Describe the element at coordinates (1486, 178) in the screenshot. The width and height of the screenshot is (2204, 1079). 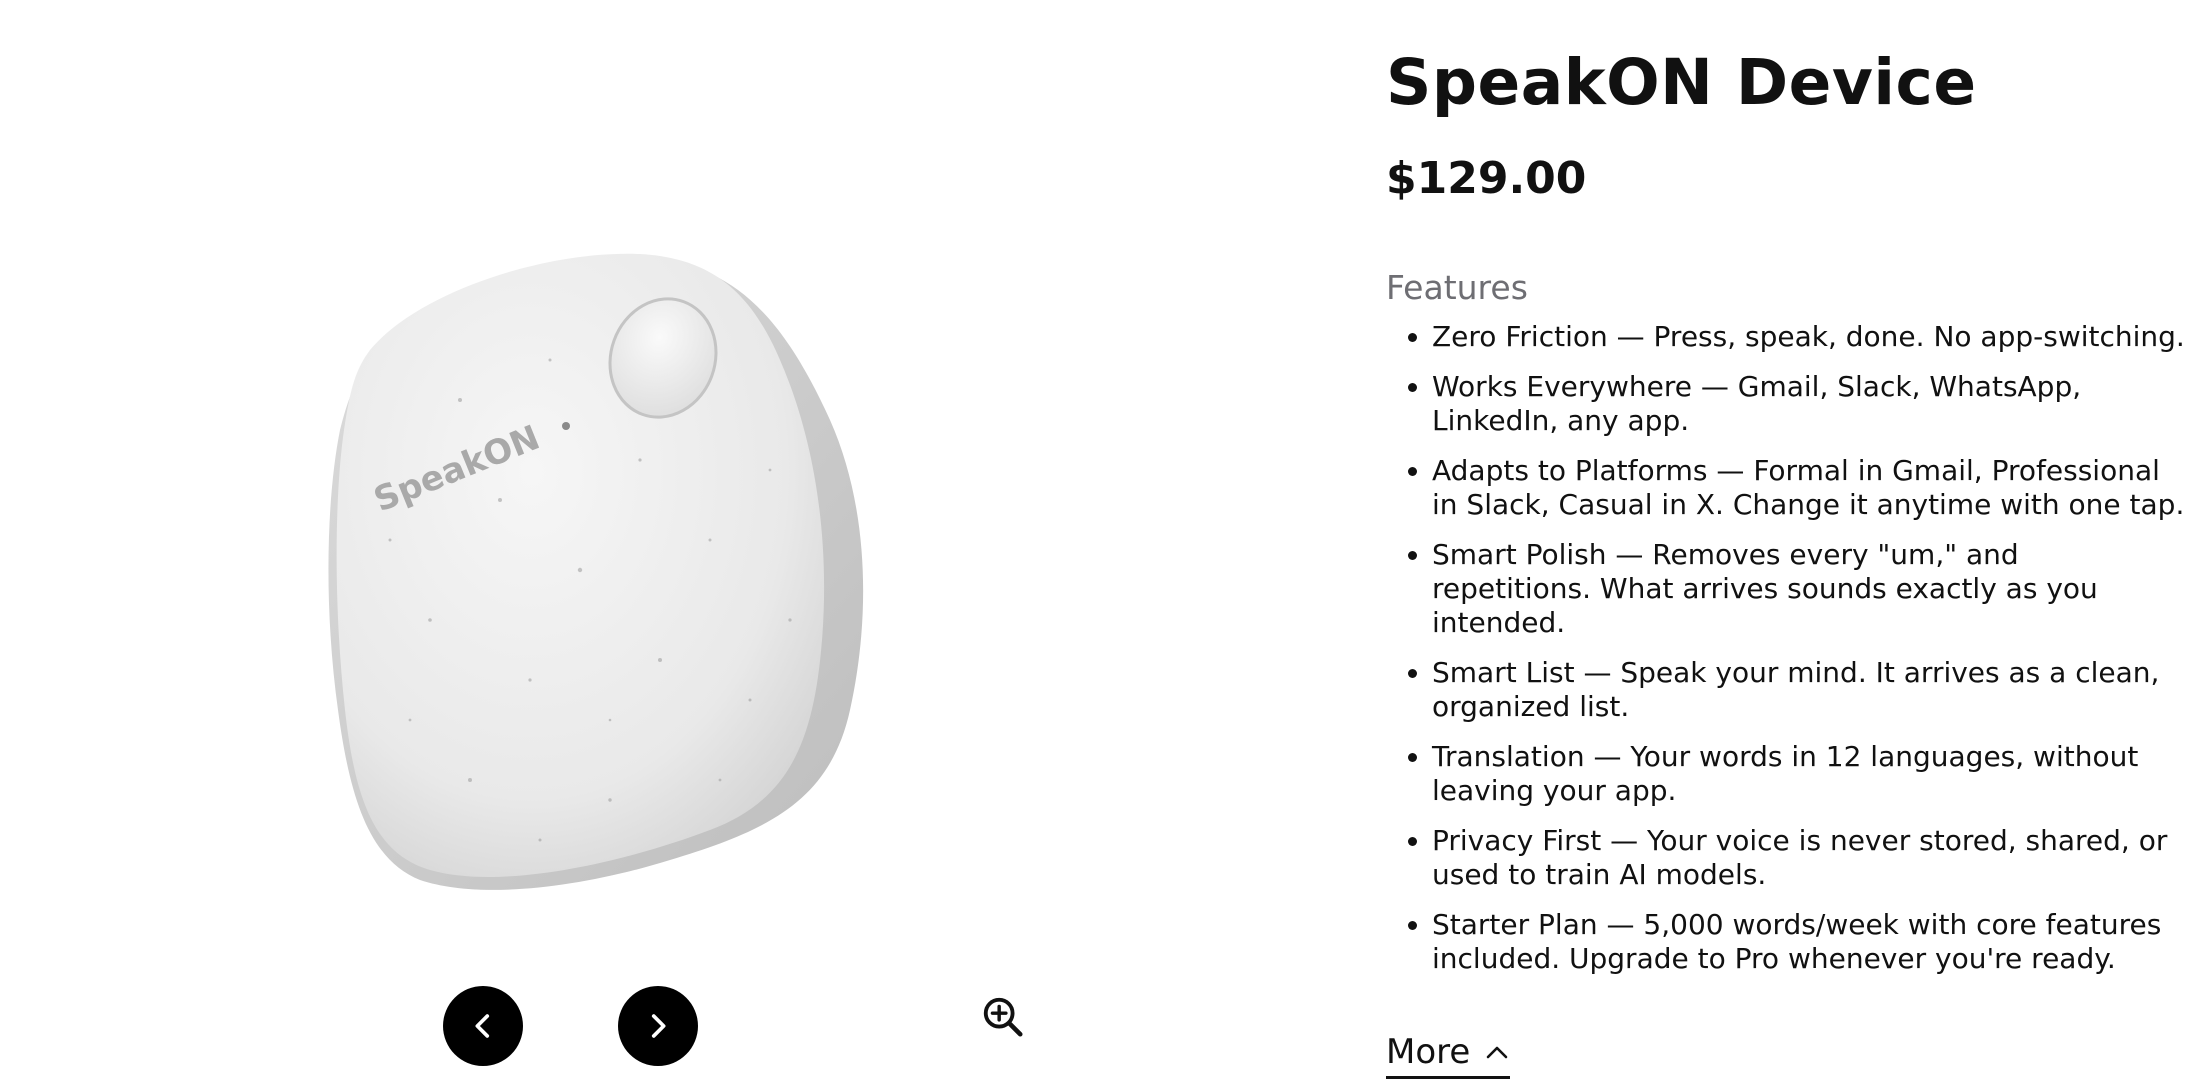
I see `product-price: $129.00` at that location.